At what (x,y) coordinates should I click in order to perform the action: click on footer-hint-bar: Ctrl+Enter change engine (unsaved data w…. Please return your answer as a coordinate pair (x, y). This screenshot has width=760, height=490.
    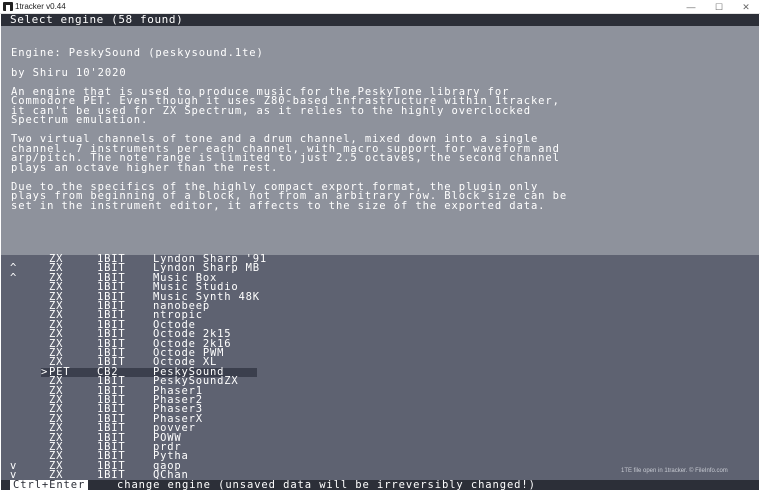
    Looking at the image, I should click on (380, 485).